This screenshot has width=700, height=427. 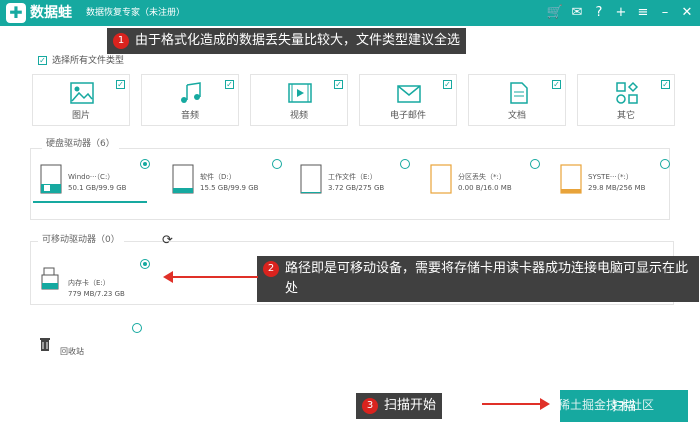 I want to click on hard-drive-title: 硬盘驱动器（6）, so click(x=80, y=144).